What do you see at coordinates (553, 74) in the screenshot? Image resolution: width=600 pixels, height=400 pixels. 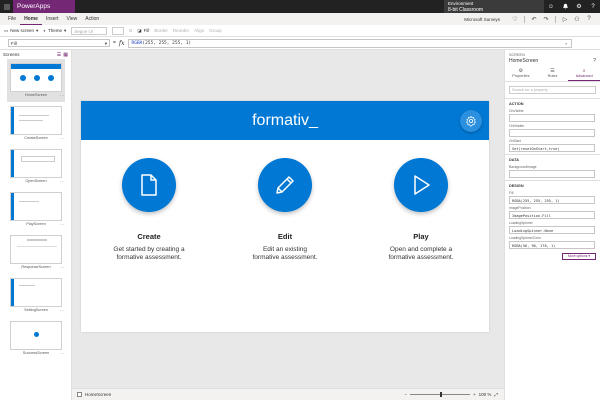 I see `tab-rules: ☰ Rules` at bounding box center [553, 74].